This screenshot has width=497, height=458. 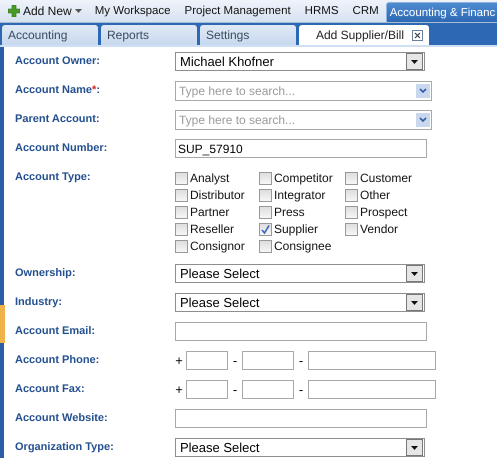 What do you see at coordinates (217, 178) in the screenshot?
I see `checkbox-option: Analyst` at bounding box center [217, 178].